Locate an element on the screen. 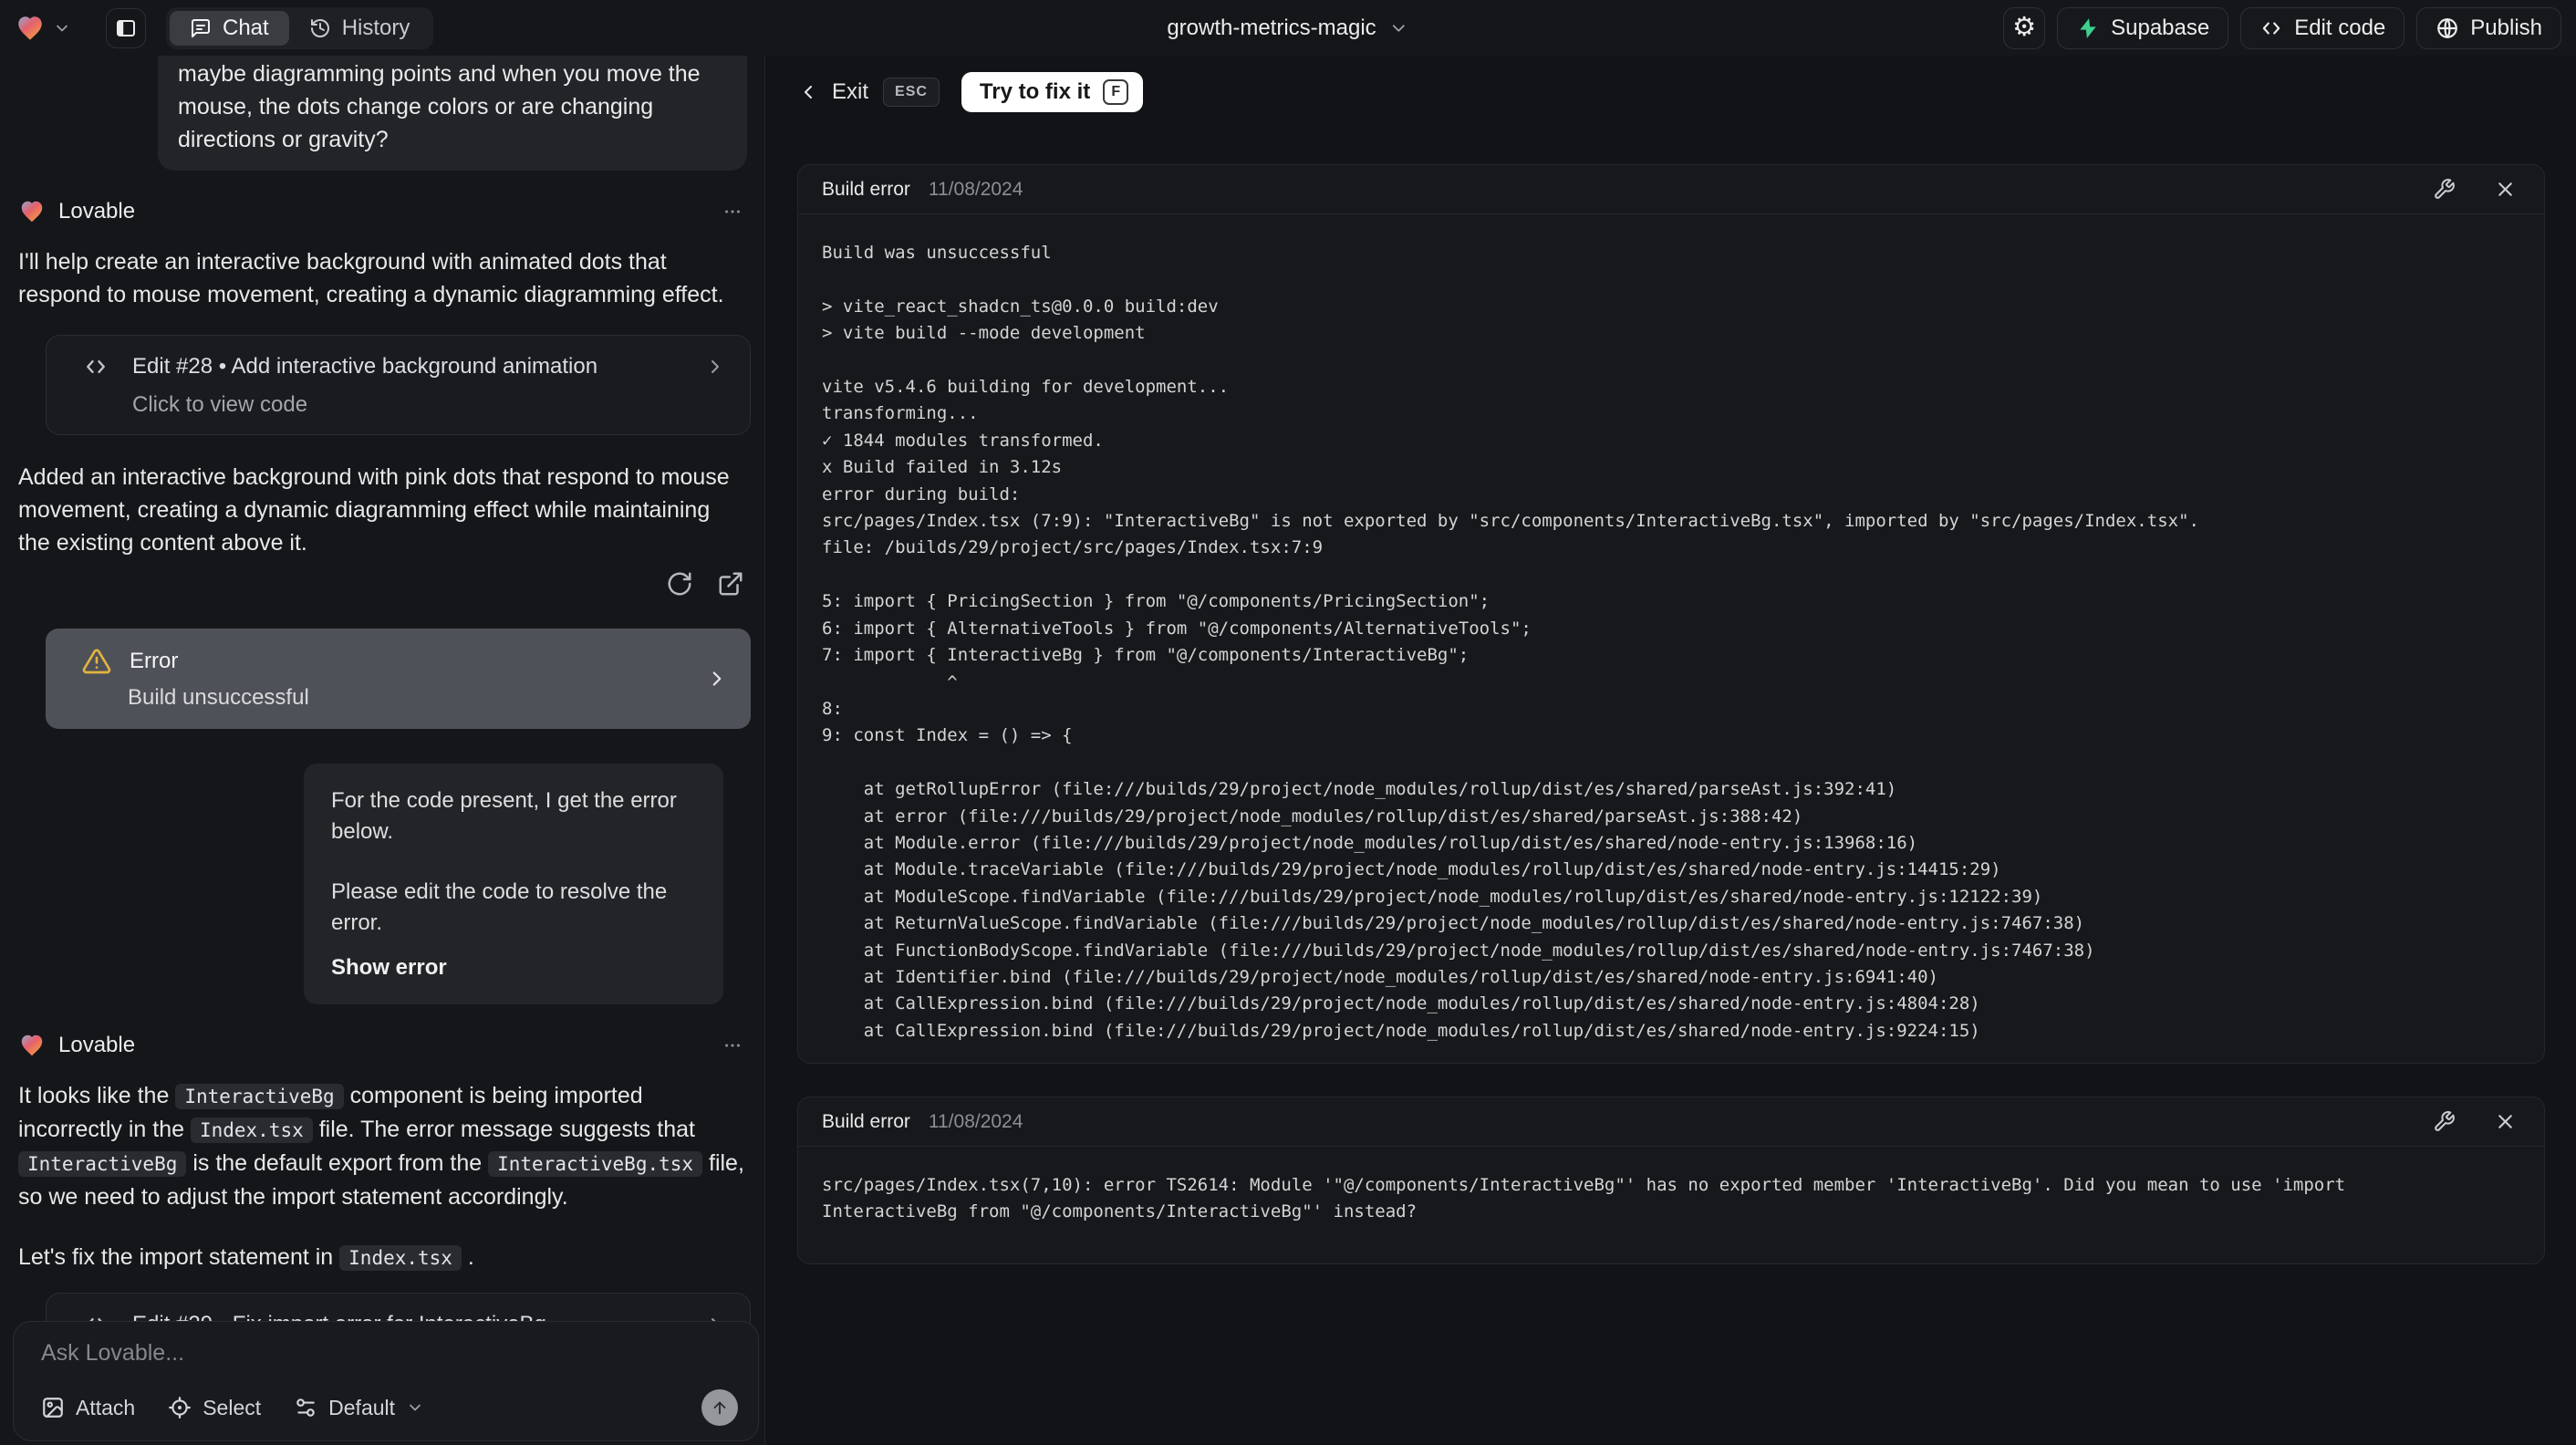 Image resolution: width=2576 pixels, height=1445 pixels. select-label: Select is located at coordinates (232, 1407).